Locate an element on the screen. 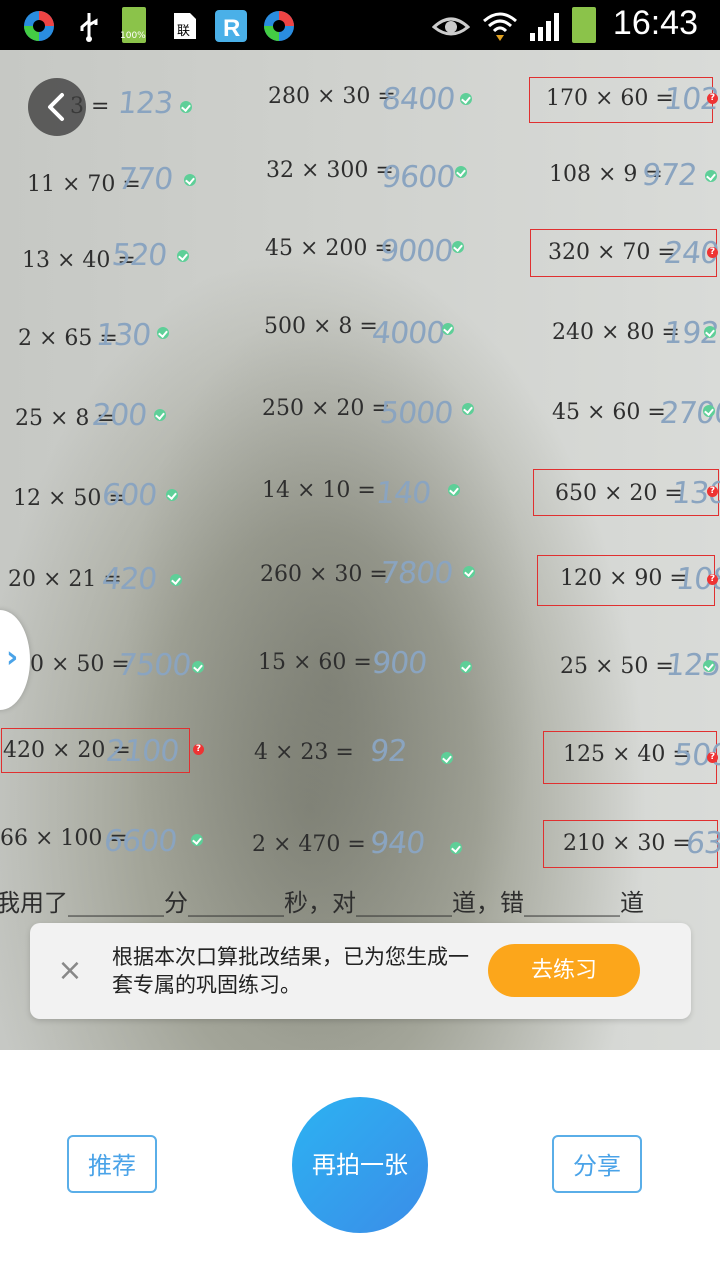 The image size is (720, 1280). answer-mid: 8400 is located at coordinates (418, 99).